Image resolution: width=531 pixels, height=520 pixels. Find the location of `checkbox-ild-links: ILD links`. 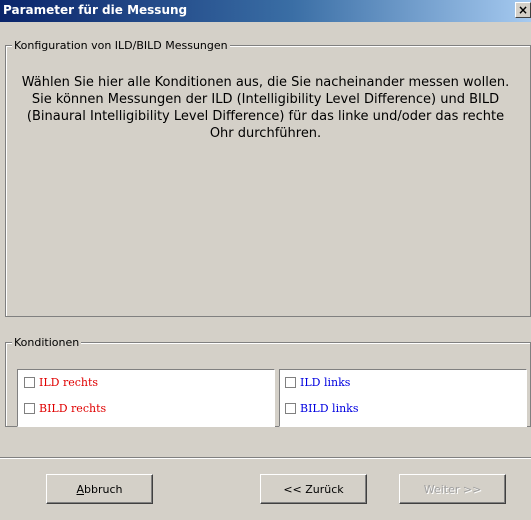

checkbox-ild-links: ILD links is located at coordinates (317, 382).